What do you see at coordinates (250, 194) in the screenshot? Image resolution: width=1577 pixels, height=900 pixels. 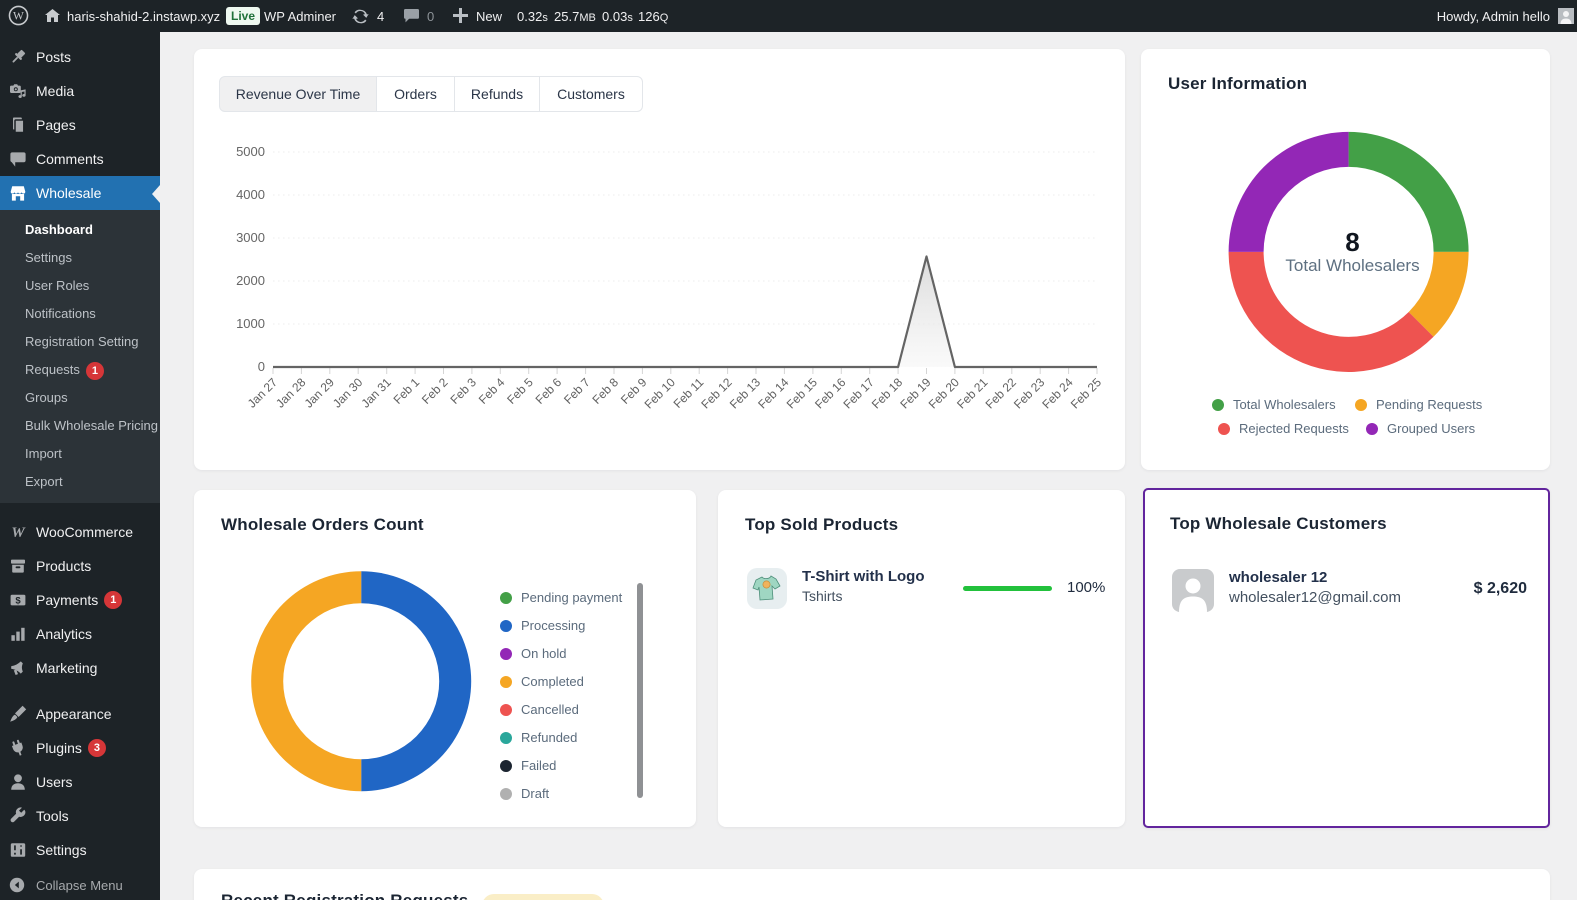 I see `svg-text: 4000` at bounding box center [250, 194].